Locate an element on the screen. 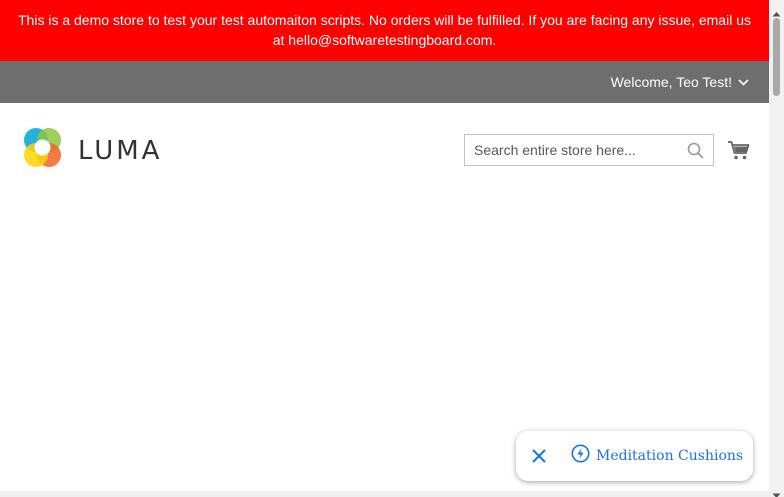 The height and width of the screenshot is (497, 784). scrollbar-thumb is located at coordinates (776, 57).